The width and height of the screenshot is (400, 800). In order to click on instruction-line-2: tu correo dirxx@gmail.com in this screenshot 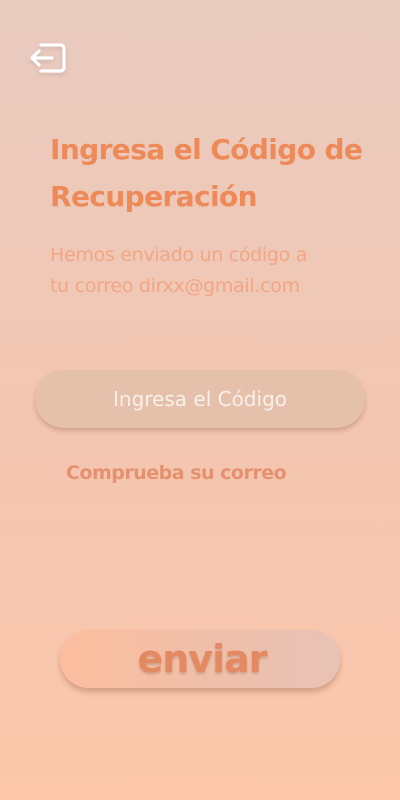, I will do `click(175, 286)`.